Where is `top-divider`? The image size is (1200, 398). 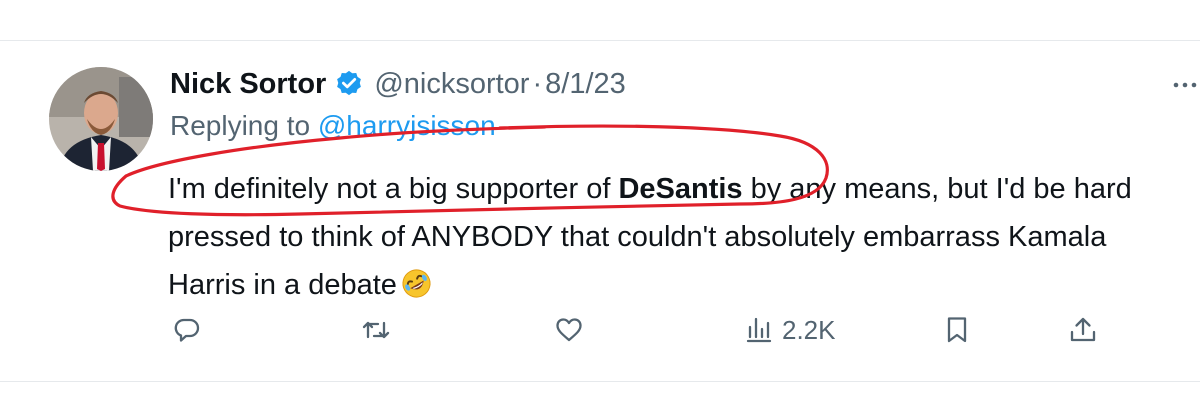 top-divider is located at coordinates (600, 40).